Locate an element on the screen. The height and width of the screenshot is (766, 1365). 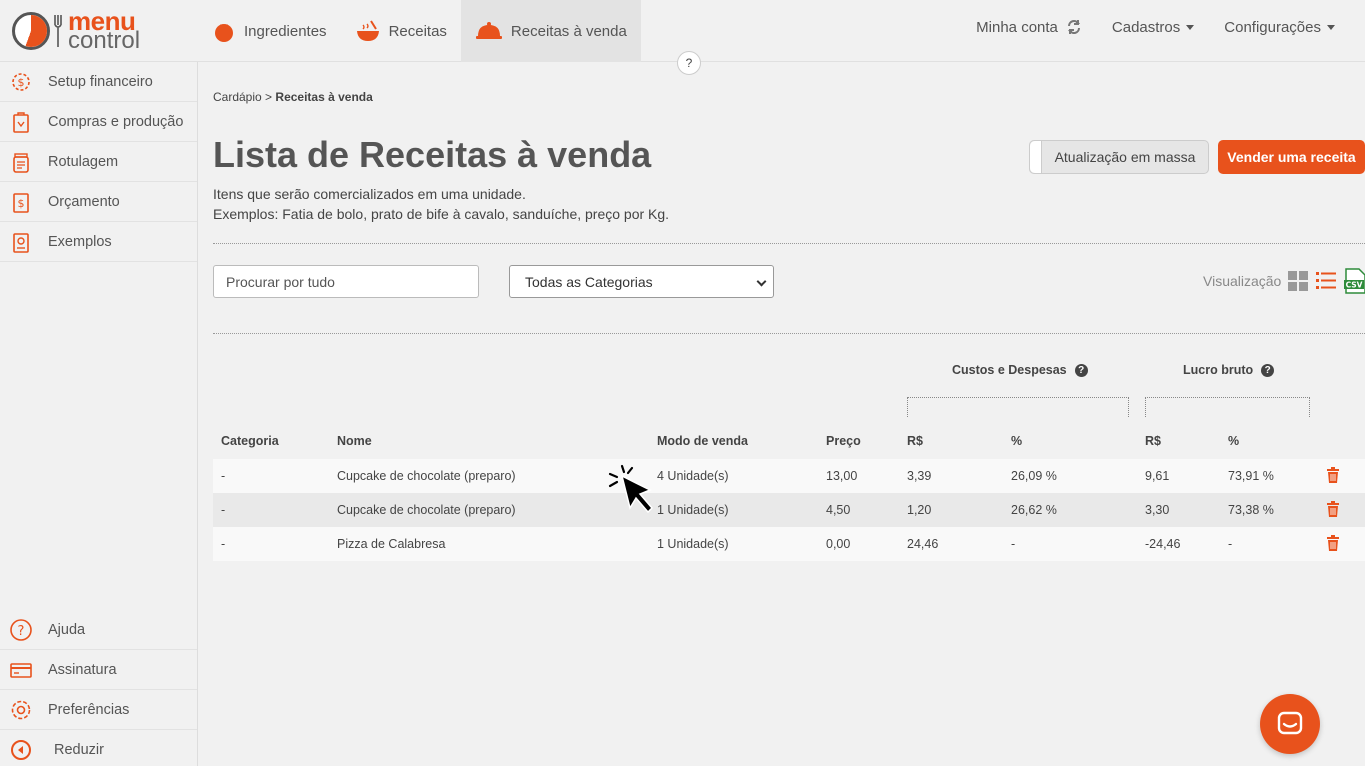
sidebar-item-exemplos: Exemplos is located at coordinates (98, 242).